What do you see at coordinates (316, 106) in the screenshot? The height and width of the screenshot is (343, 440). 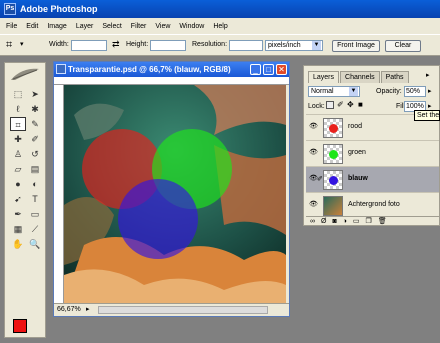 I see `lock-label: Lock:` at bounding box center [316, 106].